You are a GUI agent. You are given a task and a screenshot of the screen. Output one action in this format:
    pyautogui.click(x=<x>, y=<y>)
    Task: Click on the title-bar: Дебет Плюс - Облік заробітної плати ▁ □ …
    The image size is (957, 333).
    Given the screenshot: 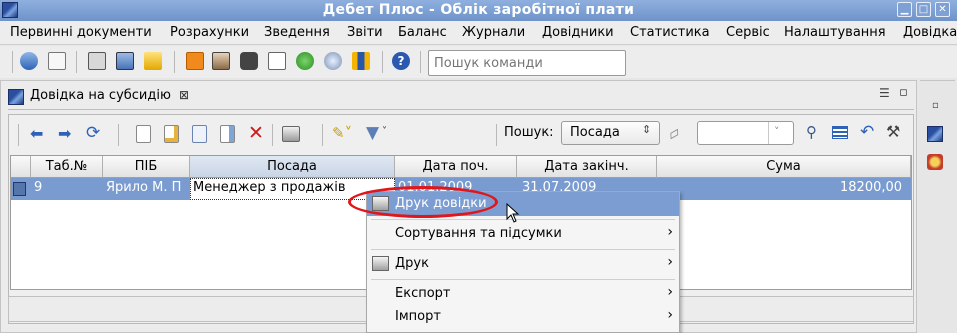 What is the action you would take?
    pyautogui.click(x=478, y=10)
    